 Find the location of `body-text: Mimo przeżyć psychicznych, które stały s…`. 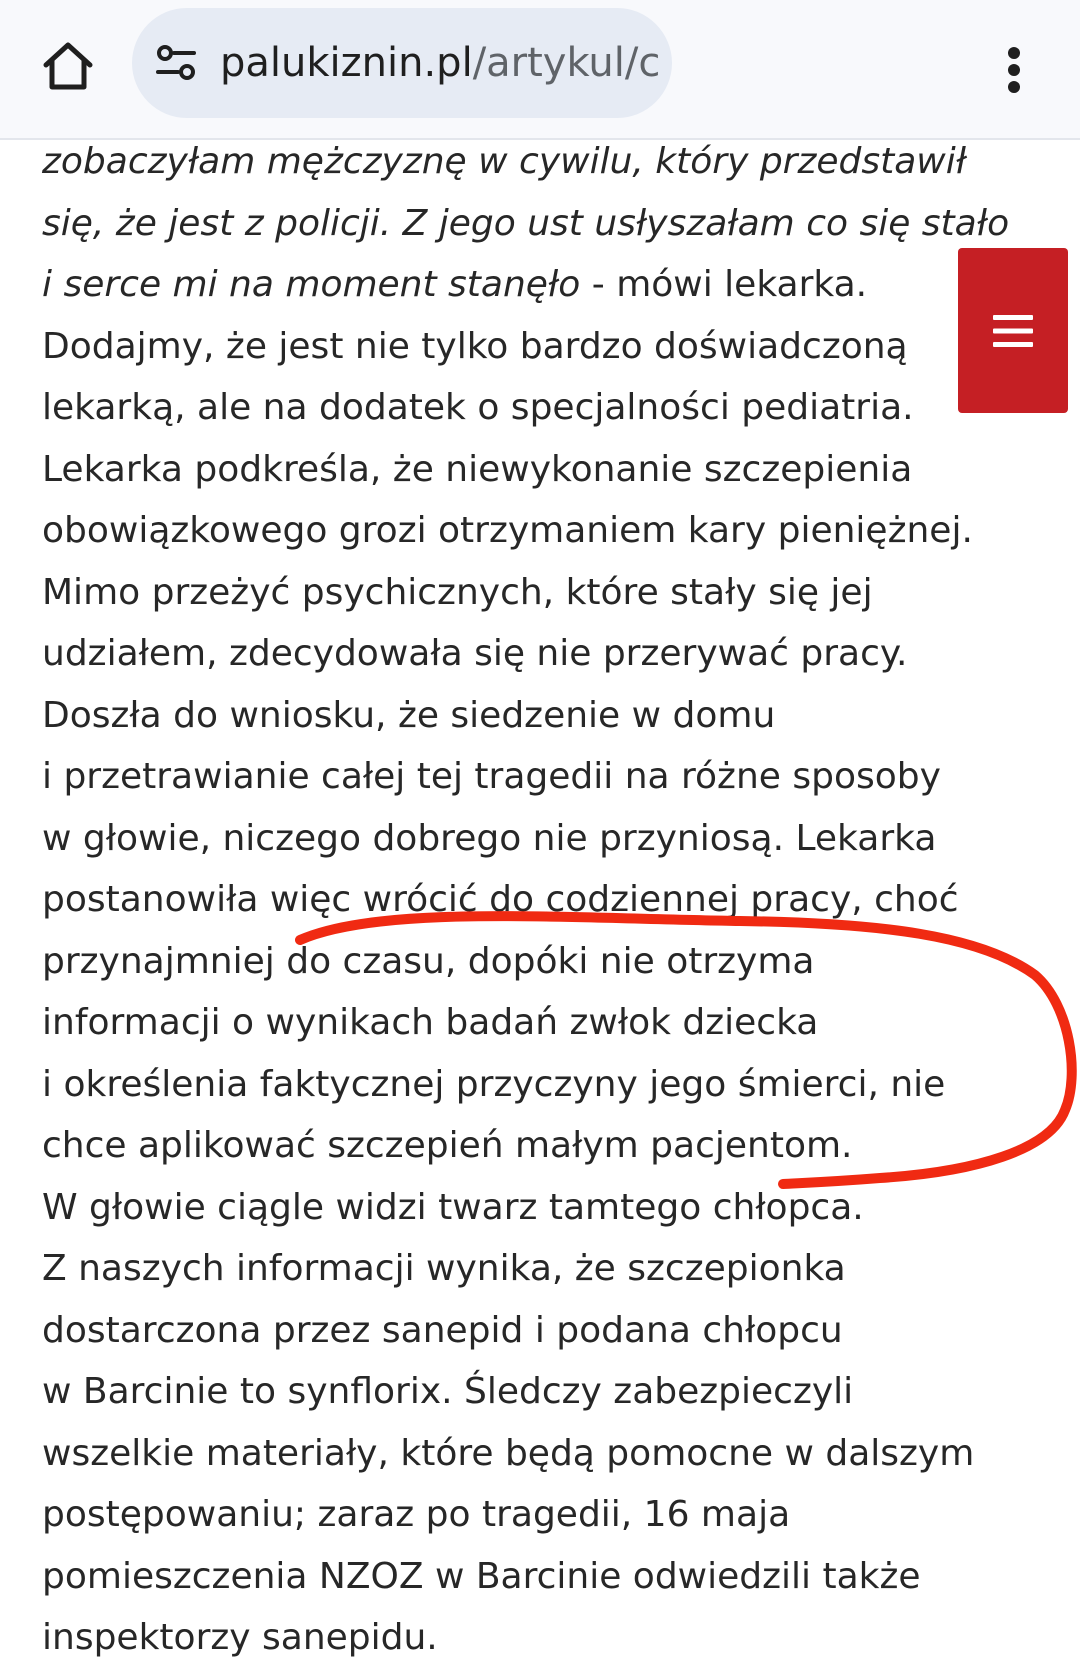

body-text: Mimo przeżyć psychicznych, które stały s… is located at coordinates (457, 592).